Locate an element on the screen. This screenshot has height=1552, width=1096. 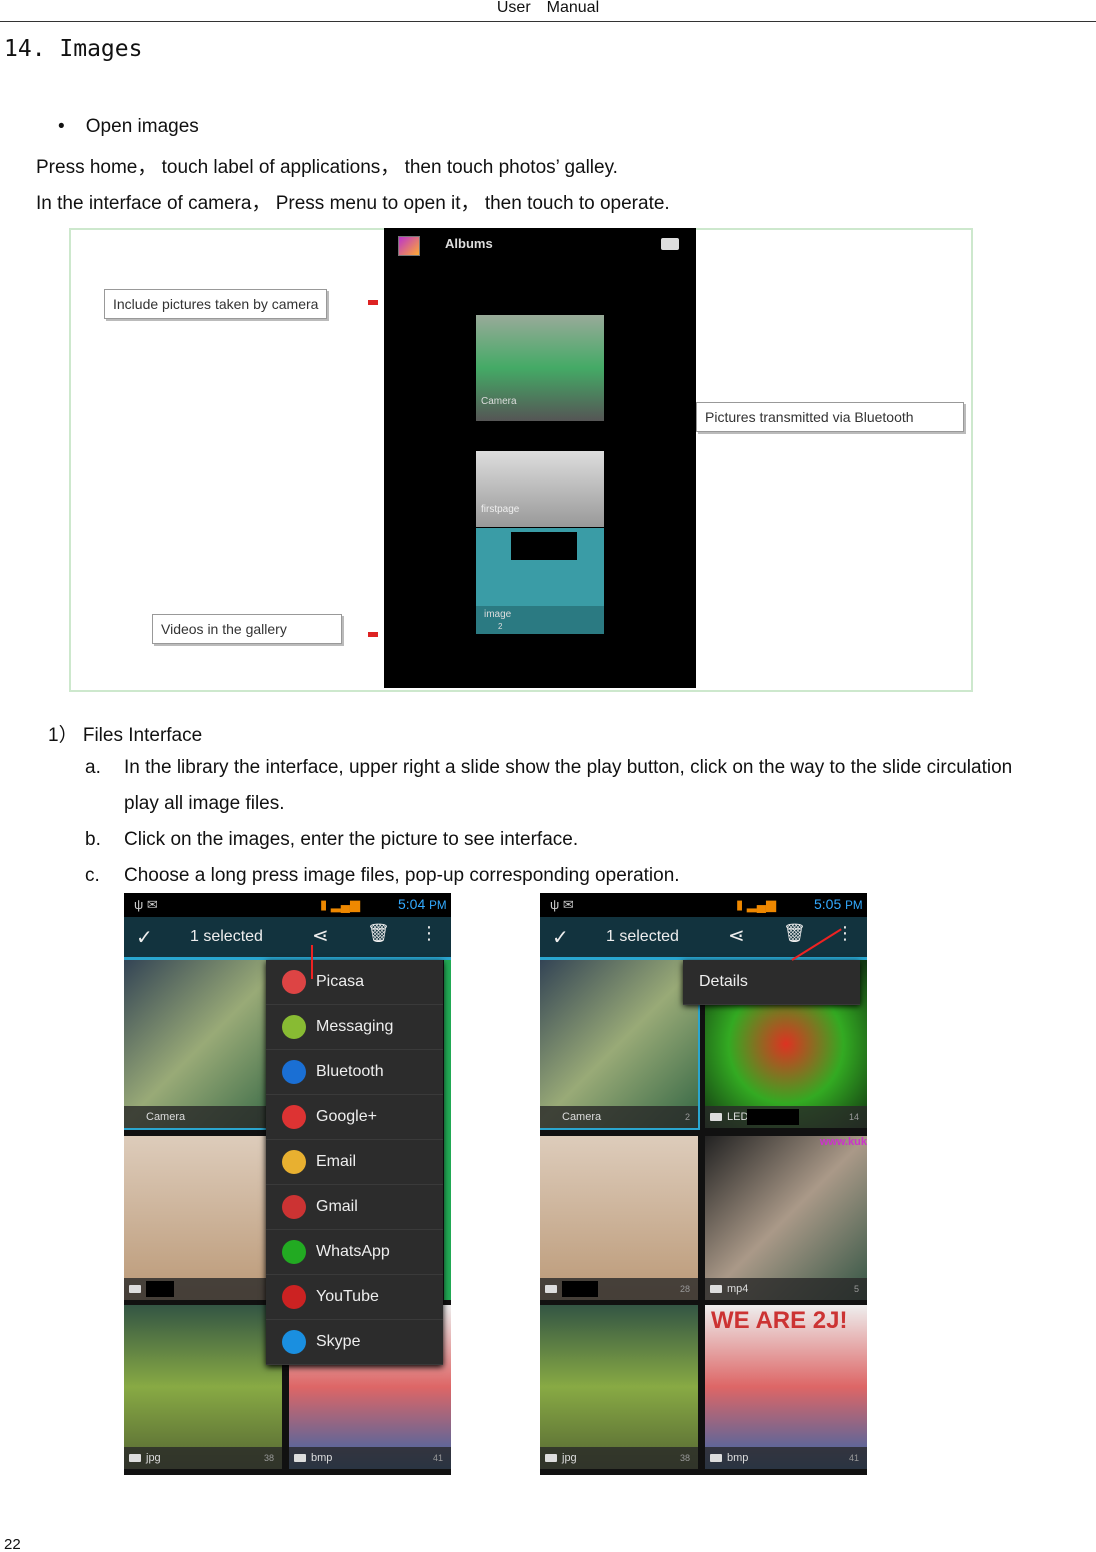
overlay-text: WE ARE 2J! is located at coordinates (779, 1320).